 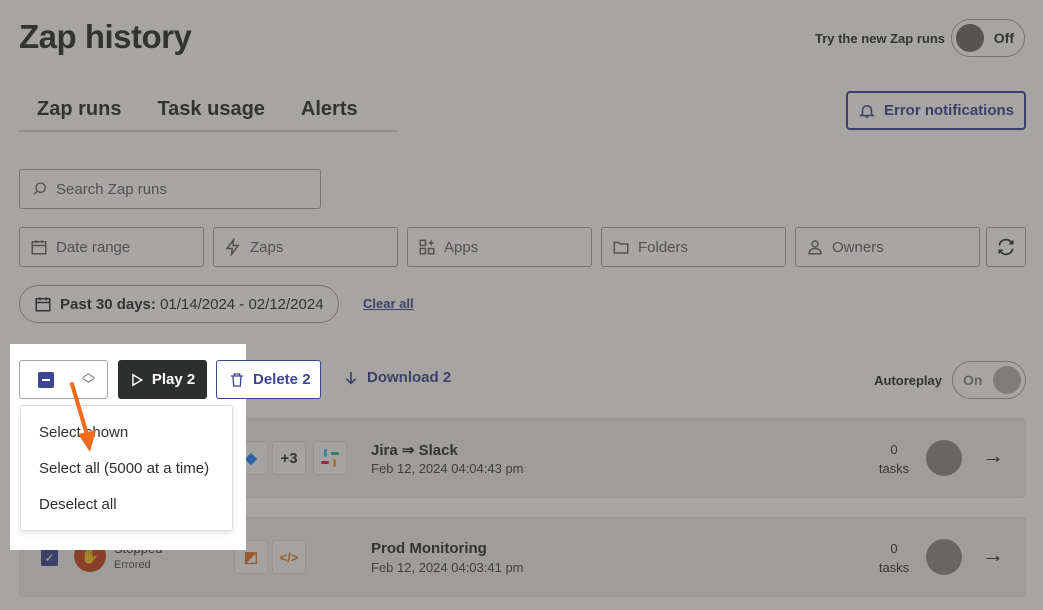 What do you see at coordinates (83, 417) in the screenshot?
I see `annotation-arrow-icon` at bounding box center [83, 417].